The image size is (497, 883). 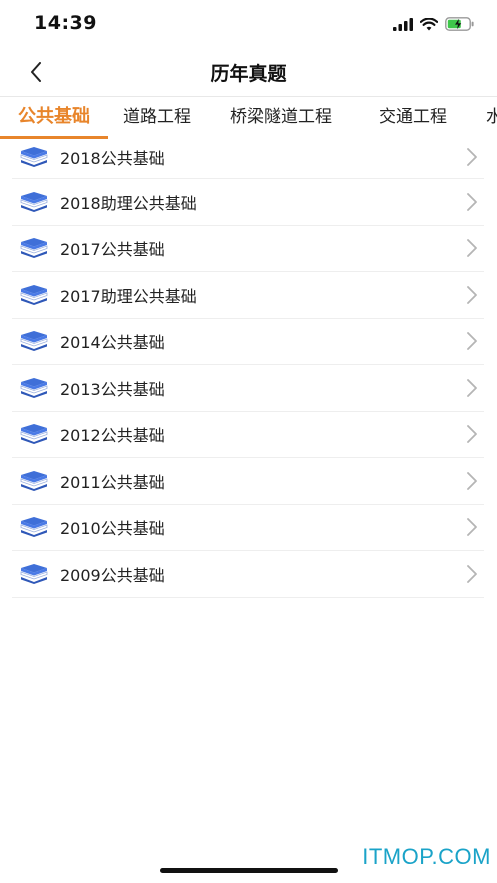 I want to click on tab-road-engineering: 道路工程, so click(x=157, y=118).